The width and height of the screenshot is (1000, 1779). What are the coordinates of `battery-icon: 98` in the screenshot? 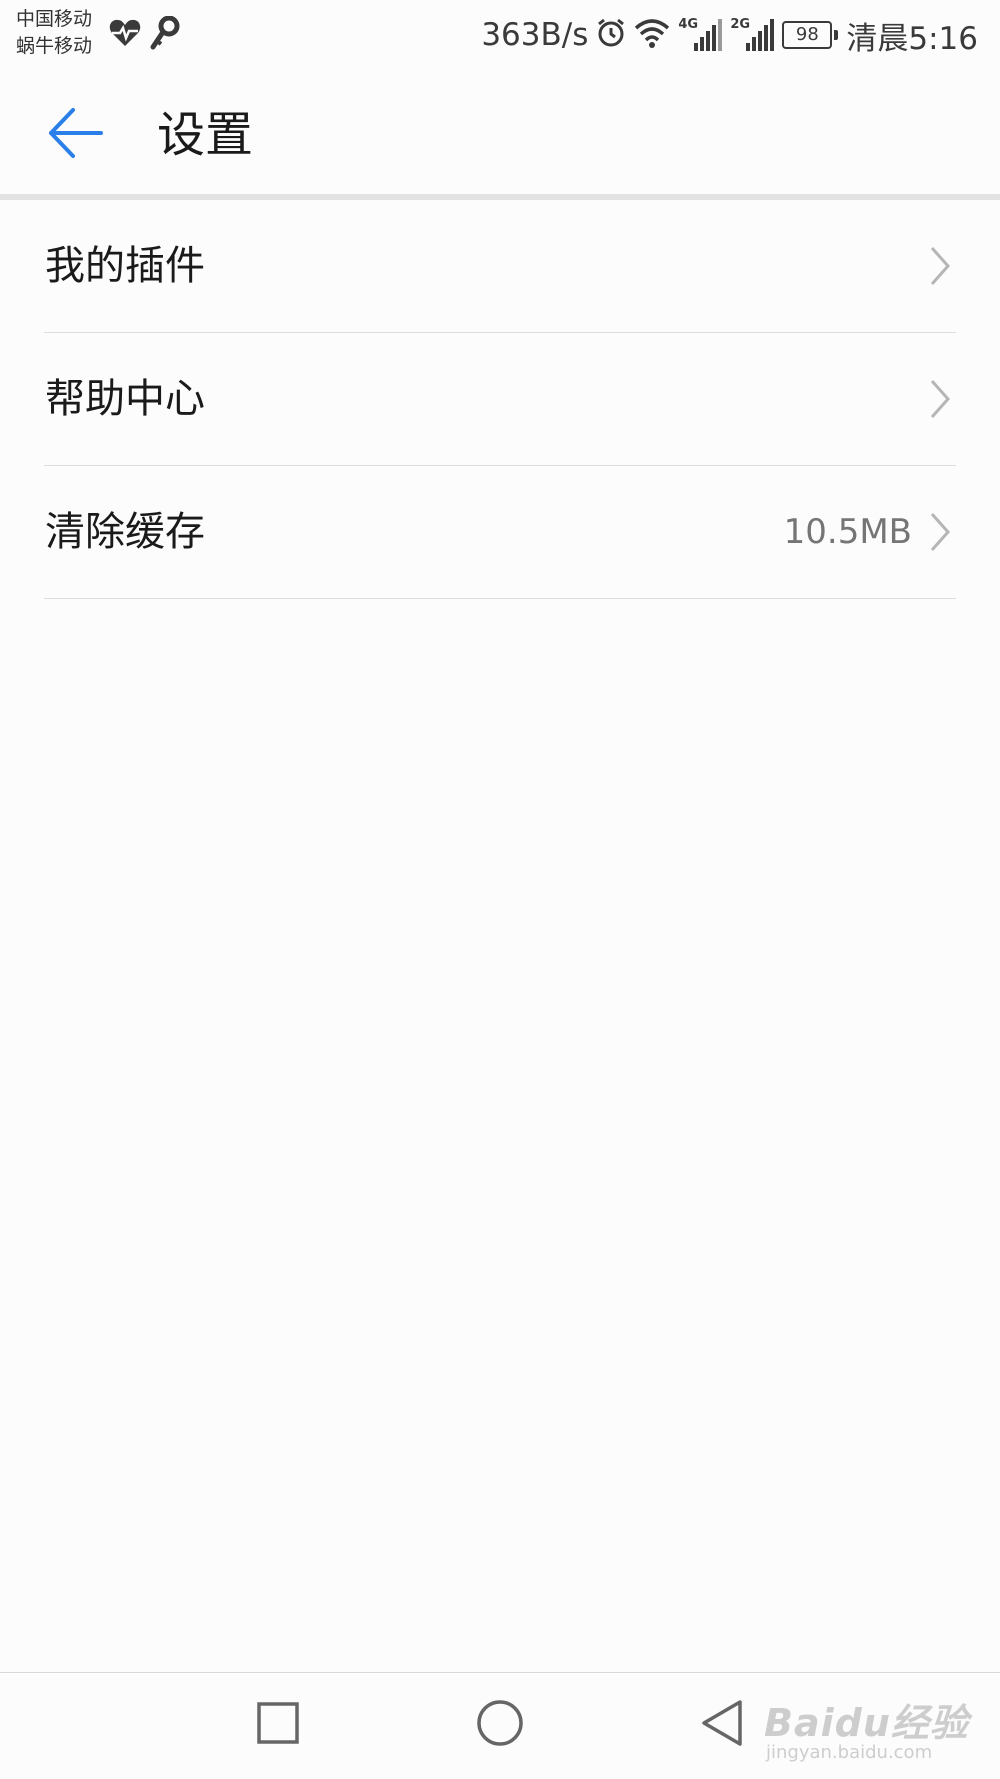 It's located at (810, 35).